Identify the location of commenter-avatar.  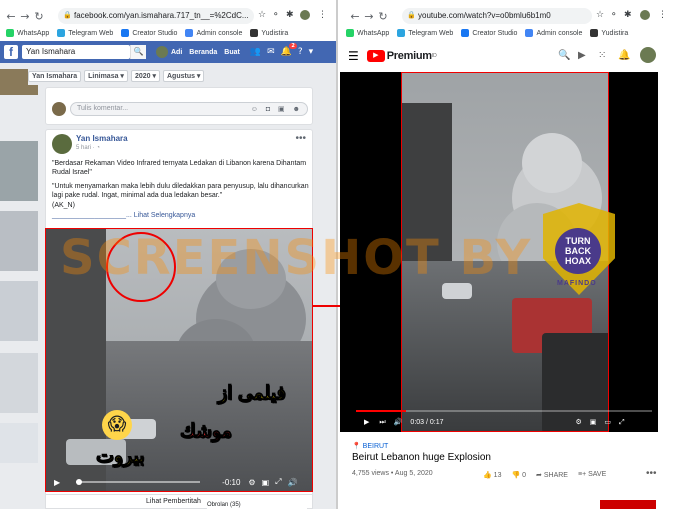
(59, 109).